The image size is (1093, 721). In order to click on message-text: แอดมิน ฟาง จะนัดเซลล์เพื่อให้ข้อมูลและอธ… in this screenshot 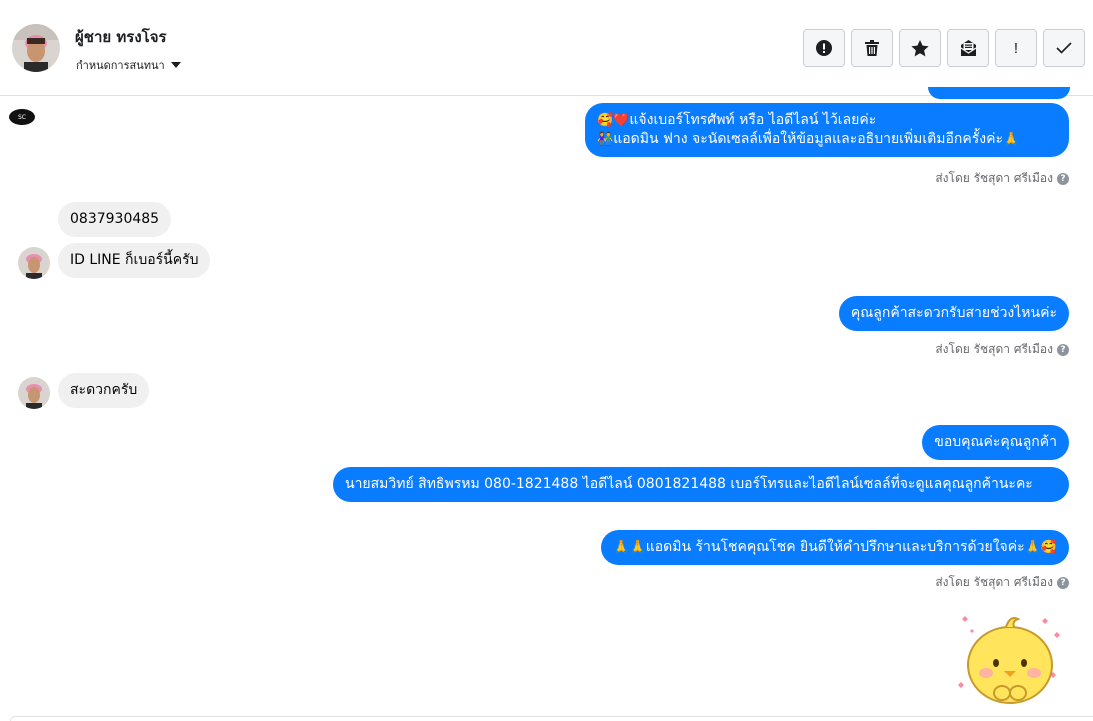, I will do `click(808, 139)`.